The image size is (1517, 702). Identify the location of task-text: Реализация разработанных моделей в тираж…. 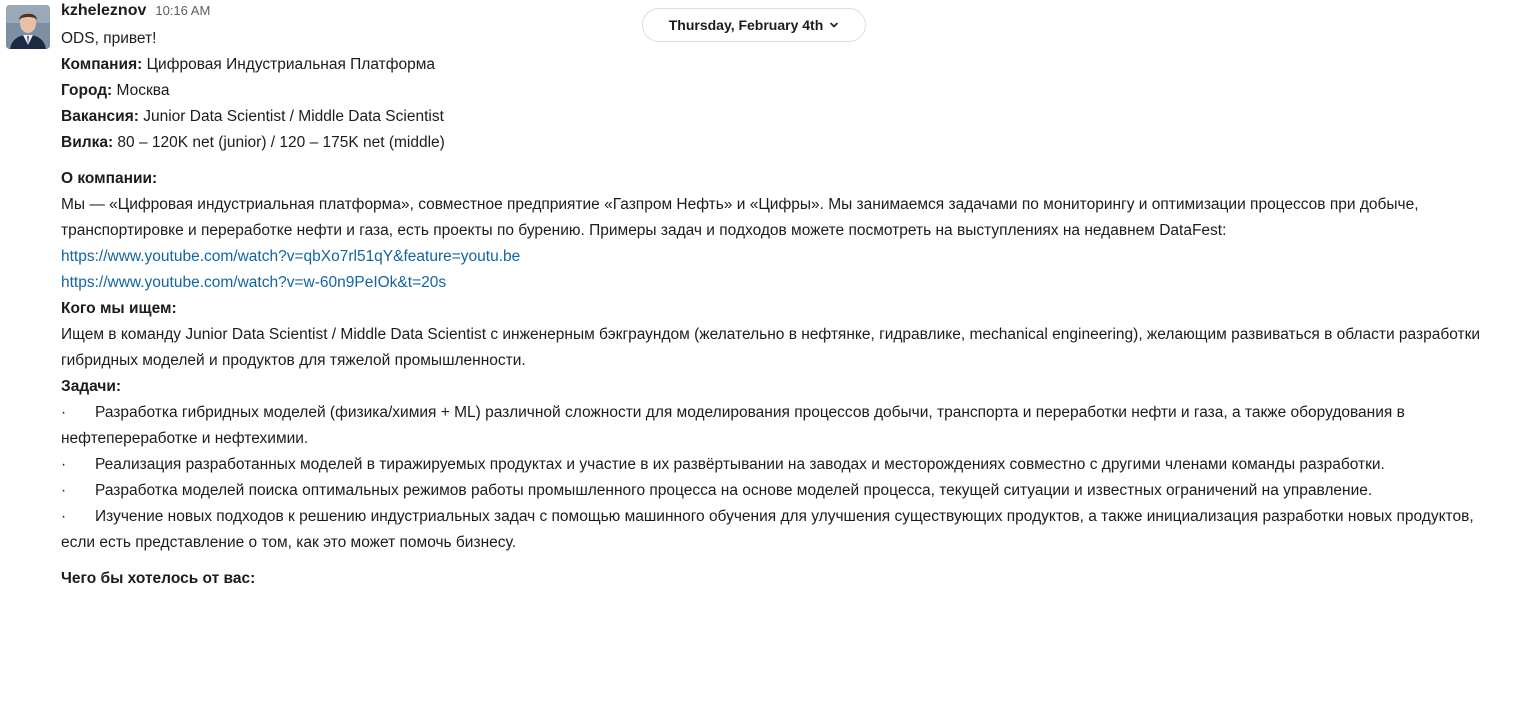
(740, 464).